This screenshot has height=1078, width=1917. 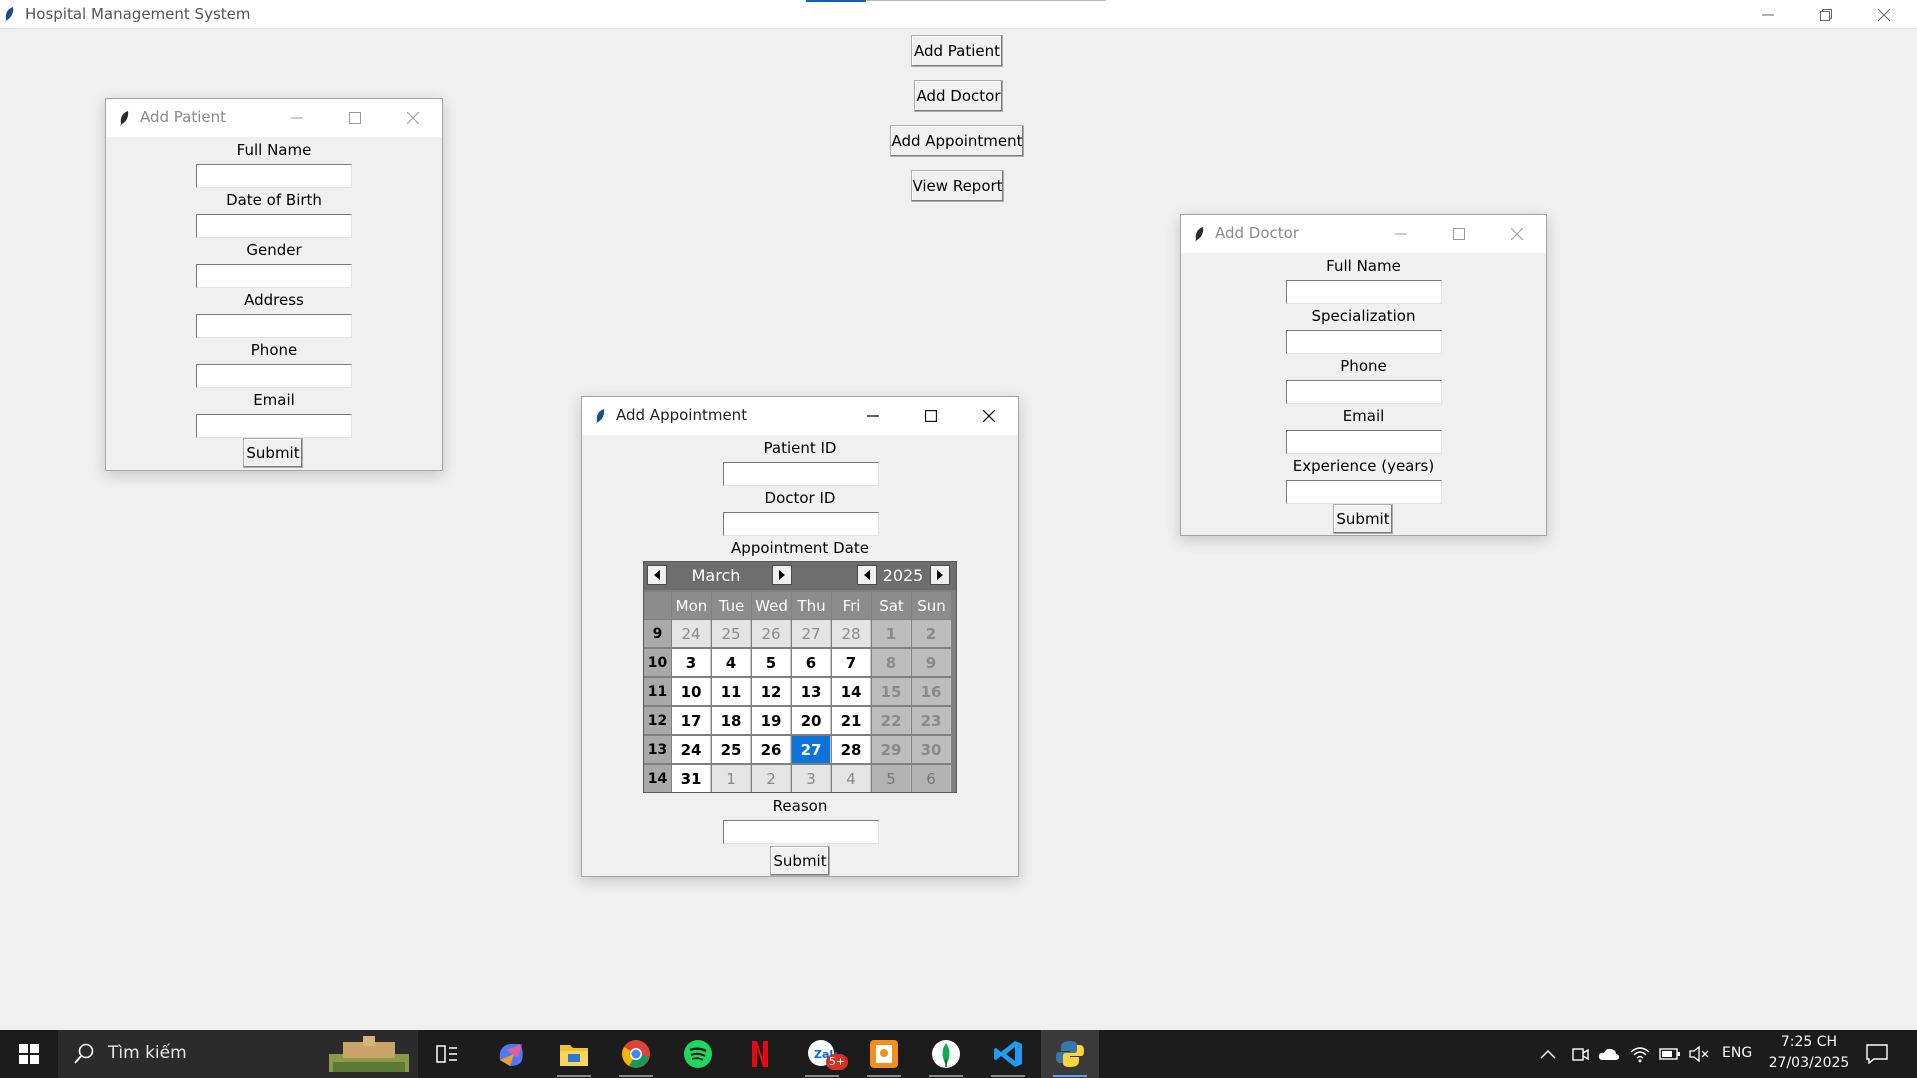 I want to click on restore-button, so click(x=1826, y=14).